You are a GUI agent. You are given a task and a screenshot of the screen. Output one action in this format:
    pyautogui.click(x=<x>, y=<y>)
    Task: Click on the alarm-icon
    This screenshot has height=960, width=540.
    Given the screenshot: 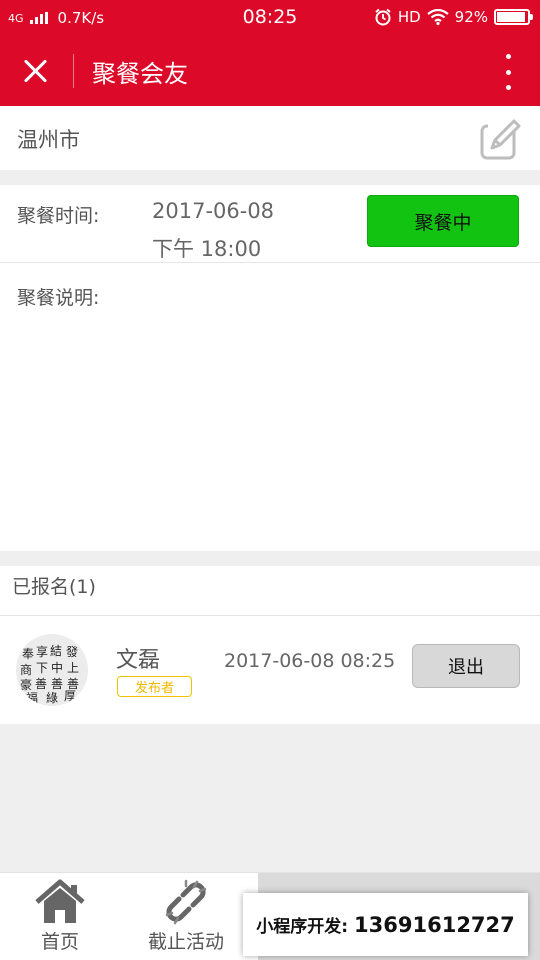 What is the action you would take?
    pyautogui.click(x=383, y=17)
    